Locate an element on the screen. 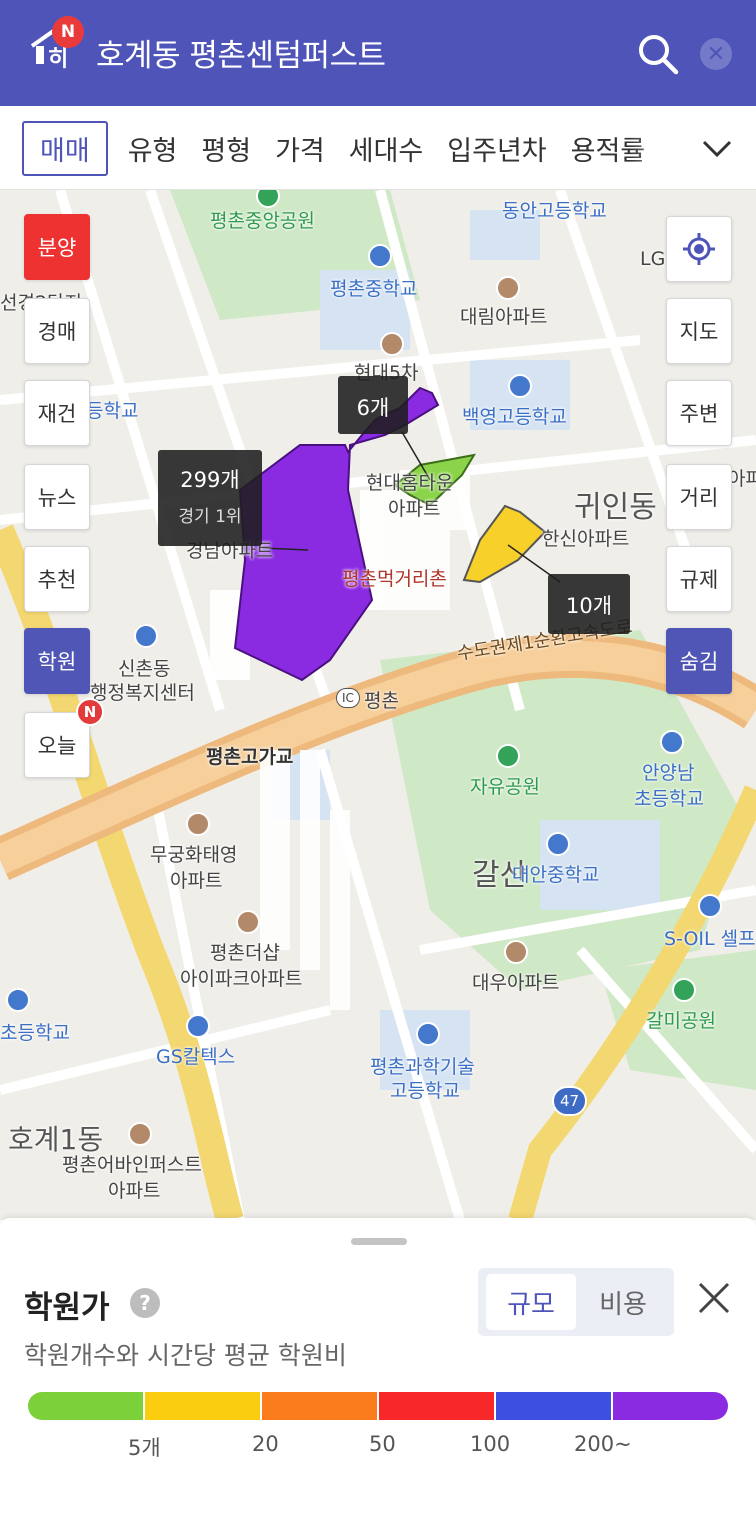  academy-count: 299개 is located at coordinates (210, 480).